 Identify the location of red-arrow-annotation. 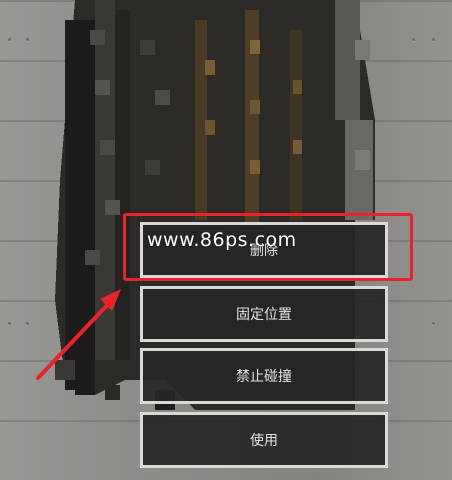
(78, 334).